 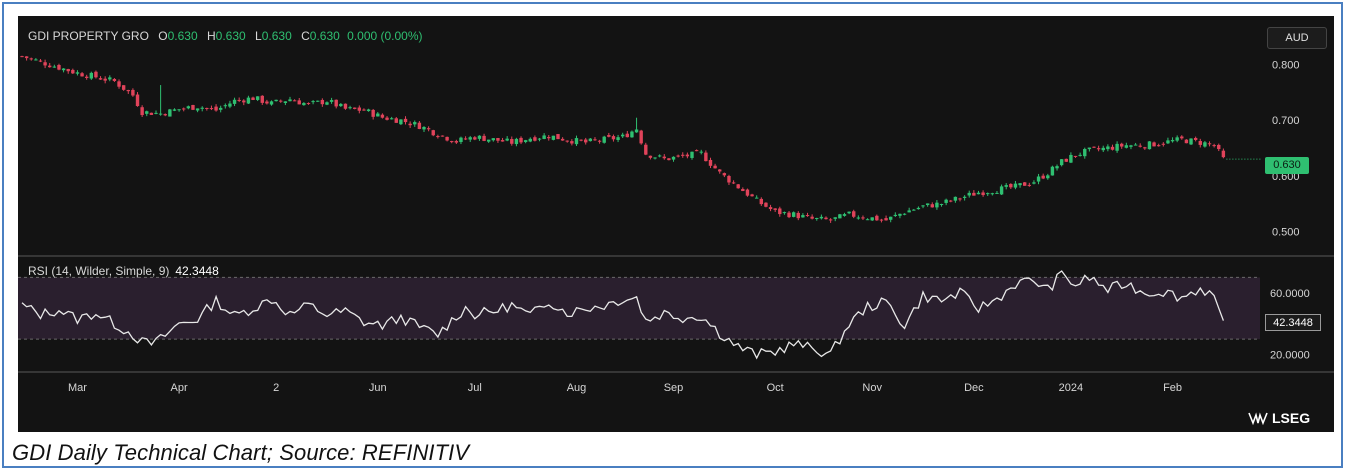 What do you see at coordinates (974, 388) in the screenshot?
I see `x-tick: Dec` at bounding box center [974, 388].